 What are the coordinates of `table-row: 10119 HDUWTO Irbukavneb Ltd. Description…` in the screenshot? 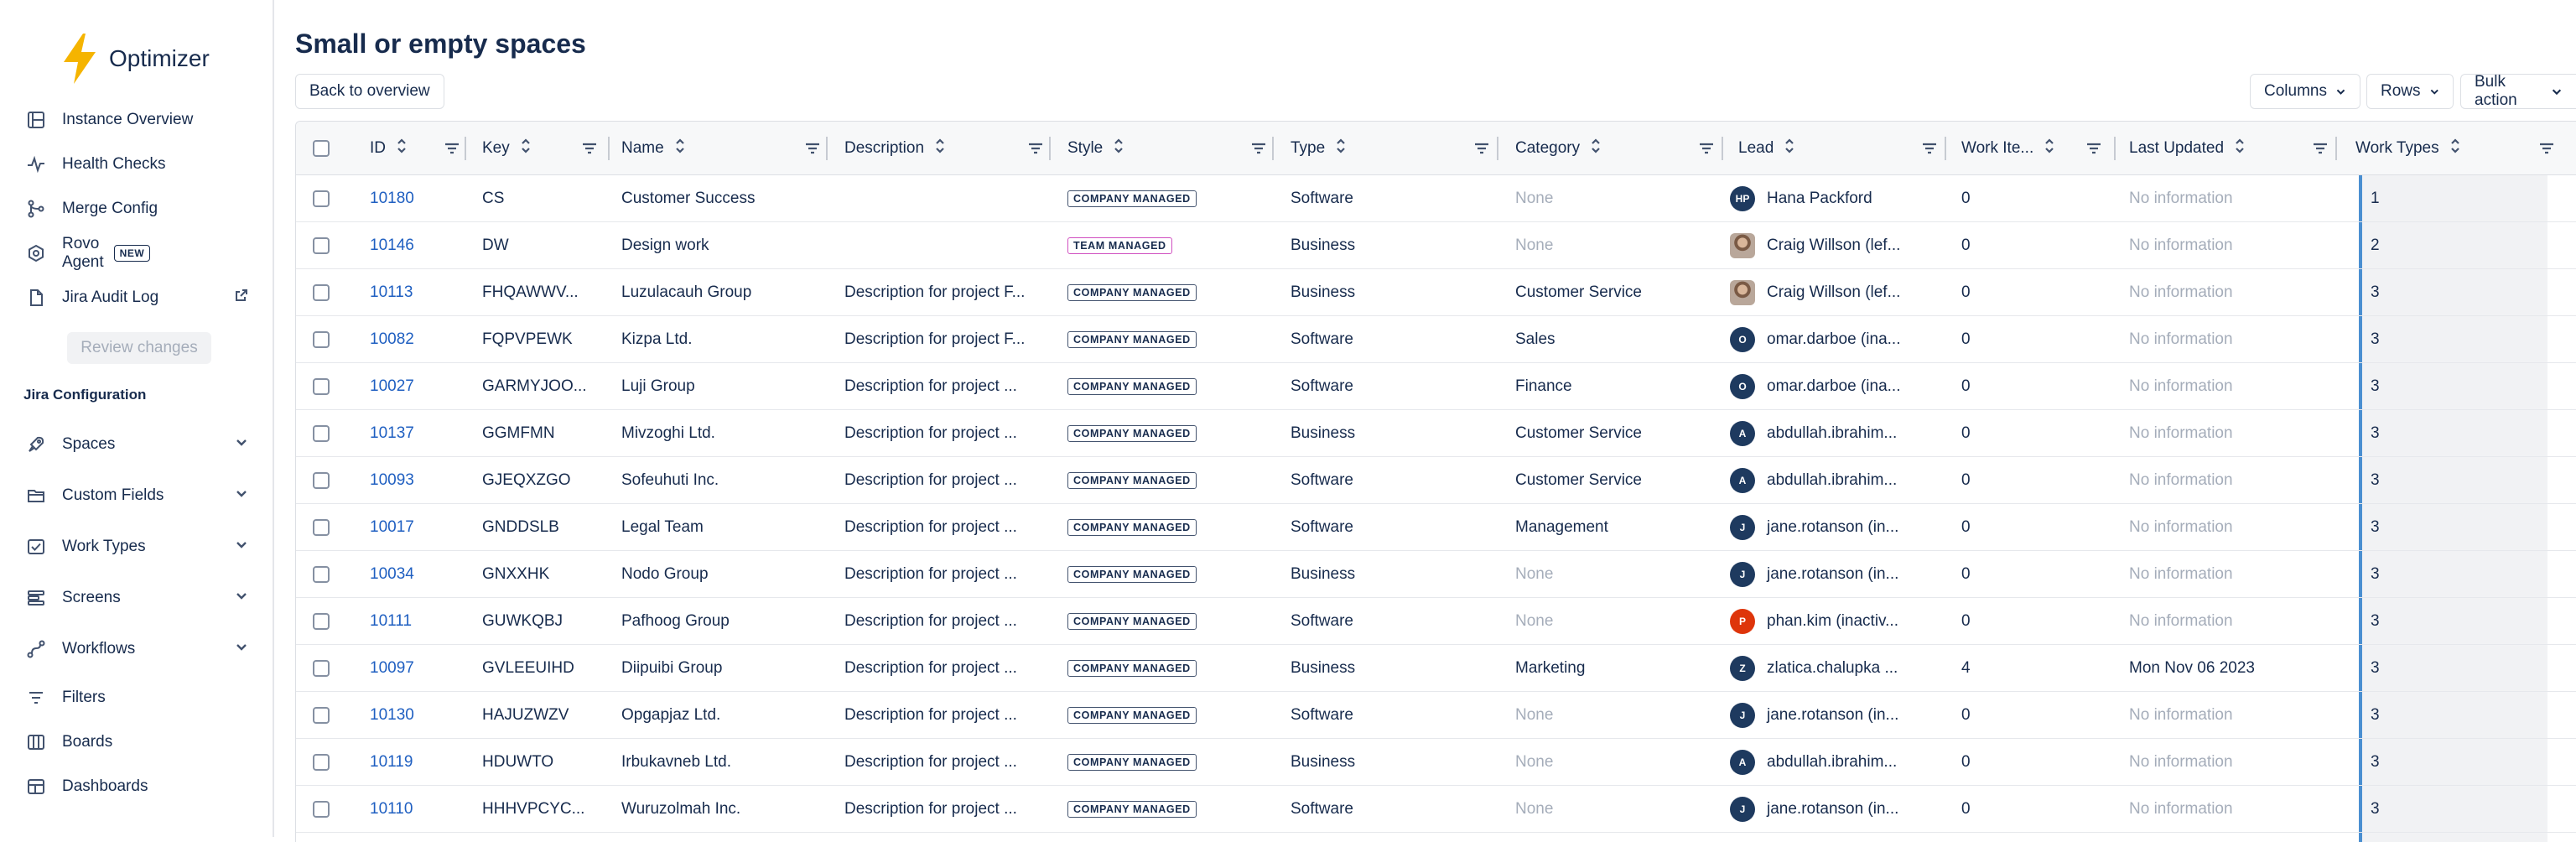 It's located at (1436, 762).